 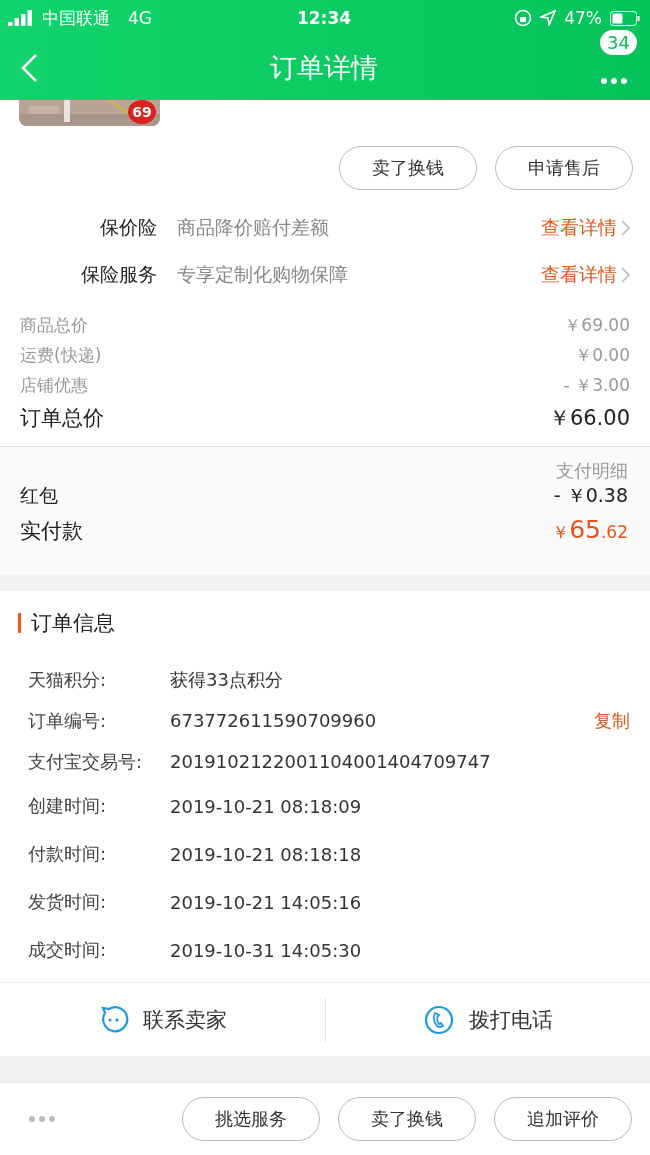 What do you see at coordinates (266, 950) in the screenshot?
I see `info-value: 2019-10-31 14:05:30` at bounding box center [266, 950].